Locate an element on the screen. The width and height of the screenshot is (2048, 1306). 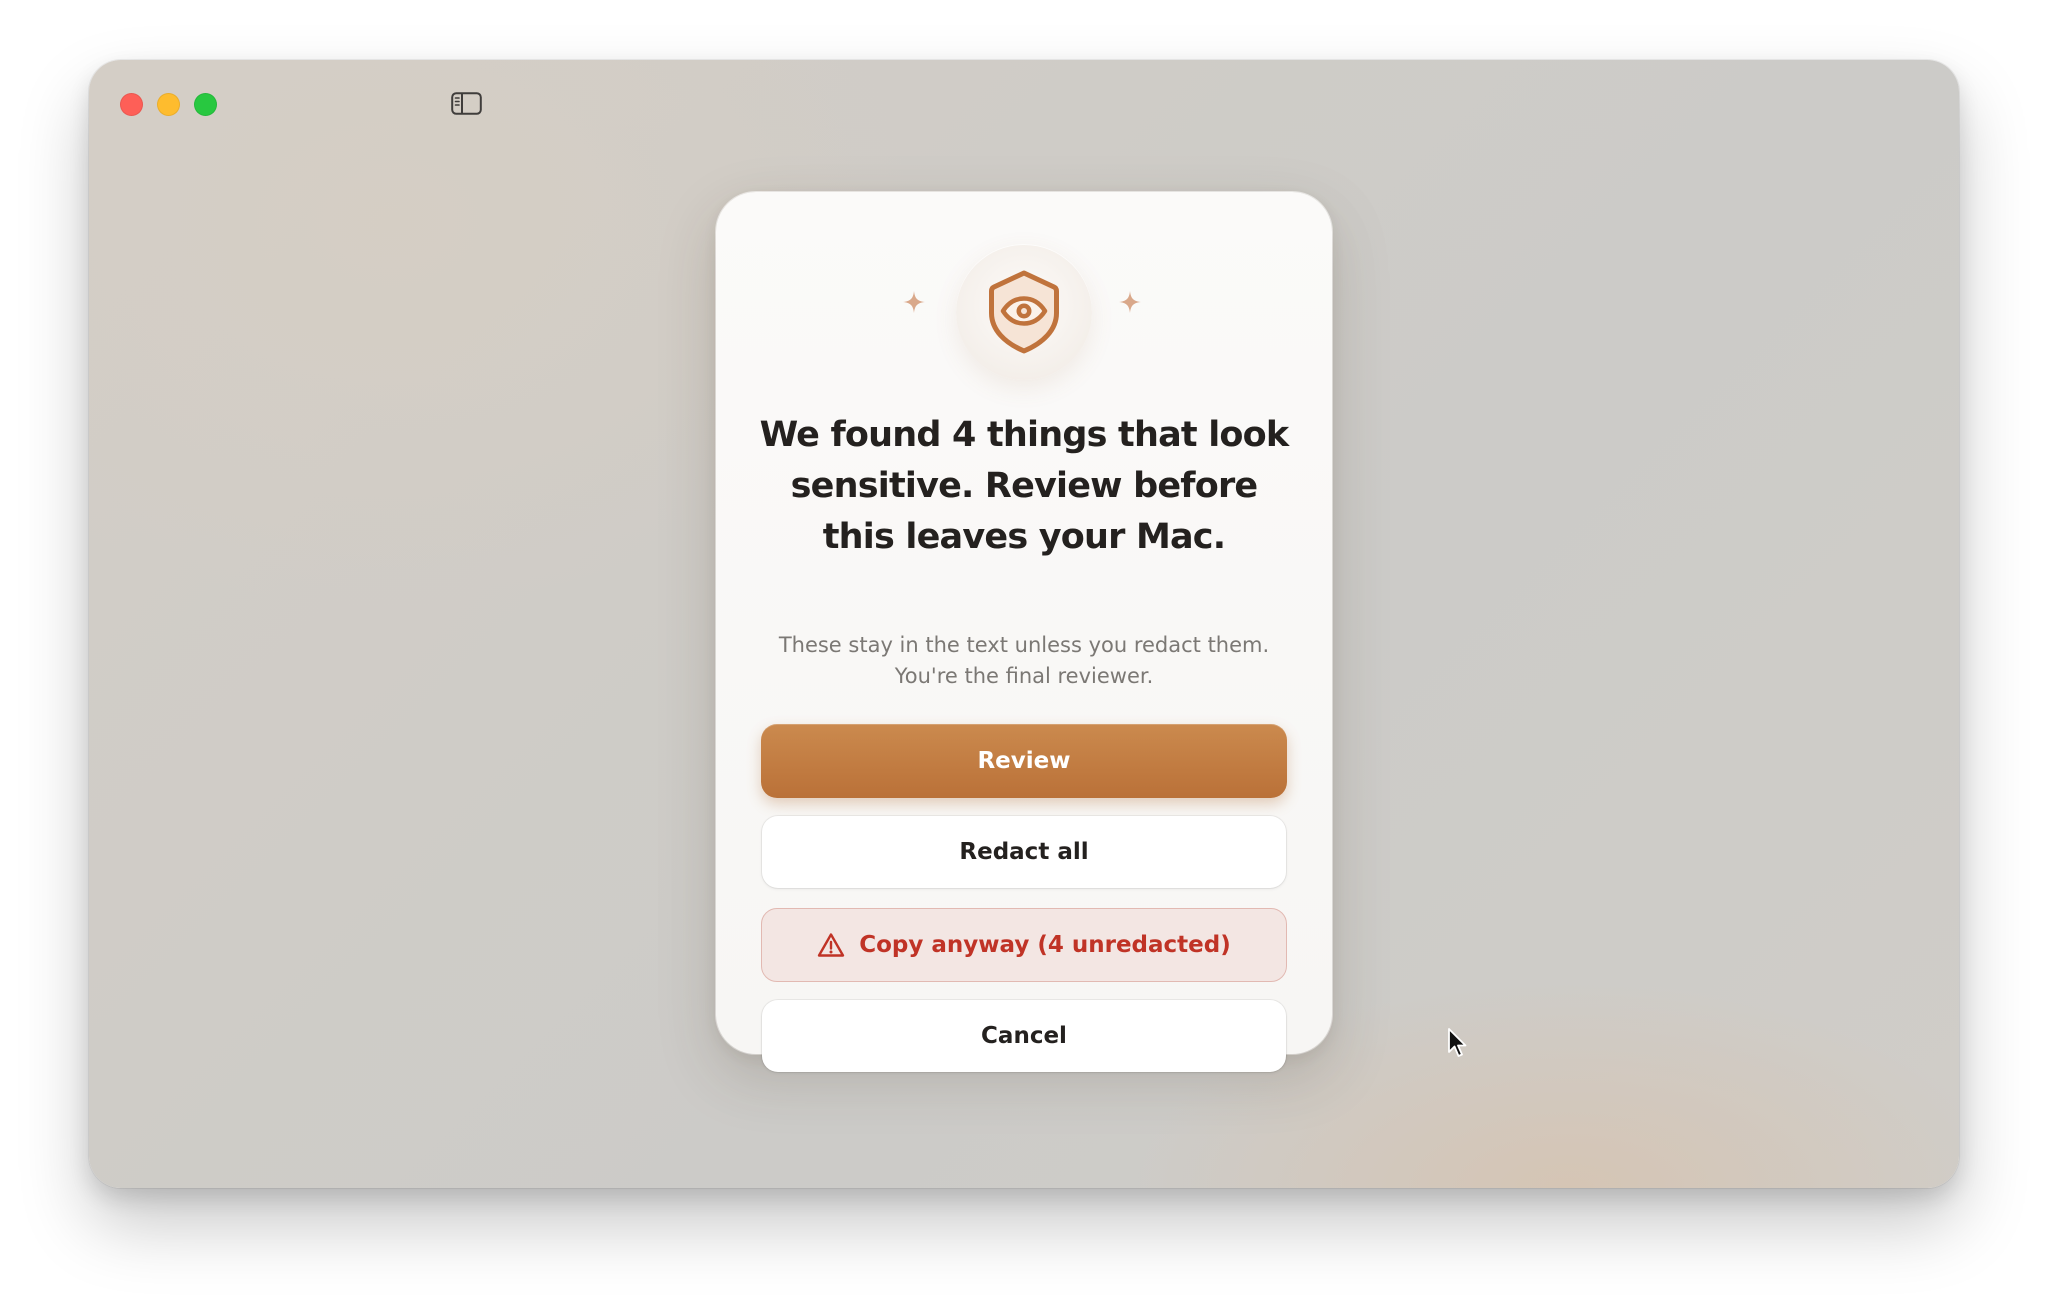
window-close-button is located at coordinates (131, 104).